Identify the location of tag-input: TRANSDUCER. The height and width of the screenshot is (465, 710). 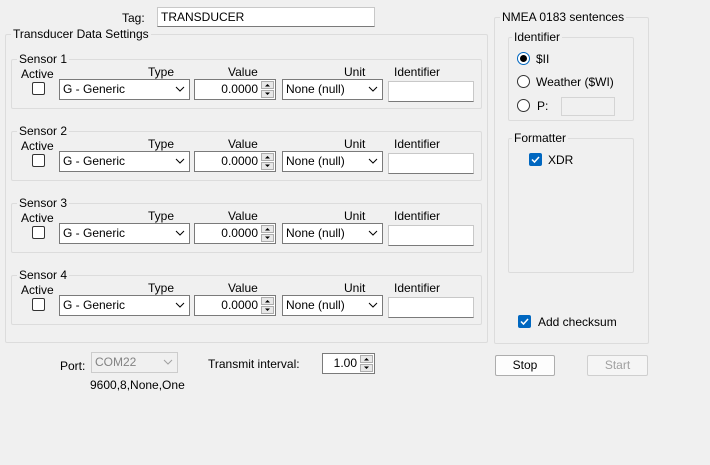
(266, 17).